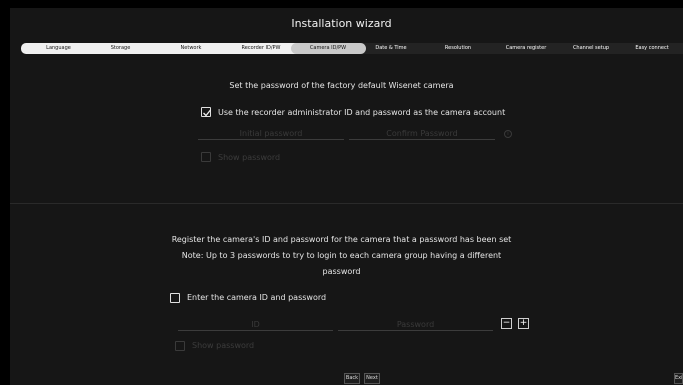 The width and height of the screenshot is (683, 385). I want to click on confirm-password-field: Confirm Password, so click(422, 134).